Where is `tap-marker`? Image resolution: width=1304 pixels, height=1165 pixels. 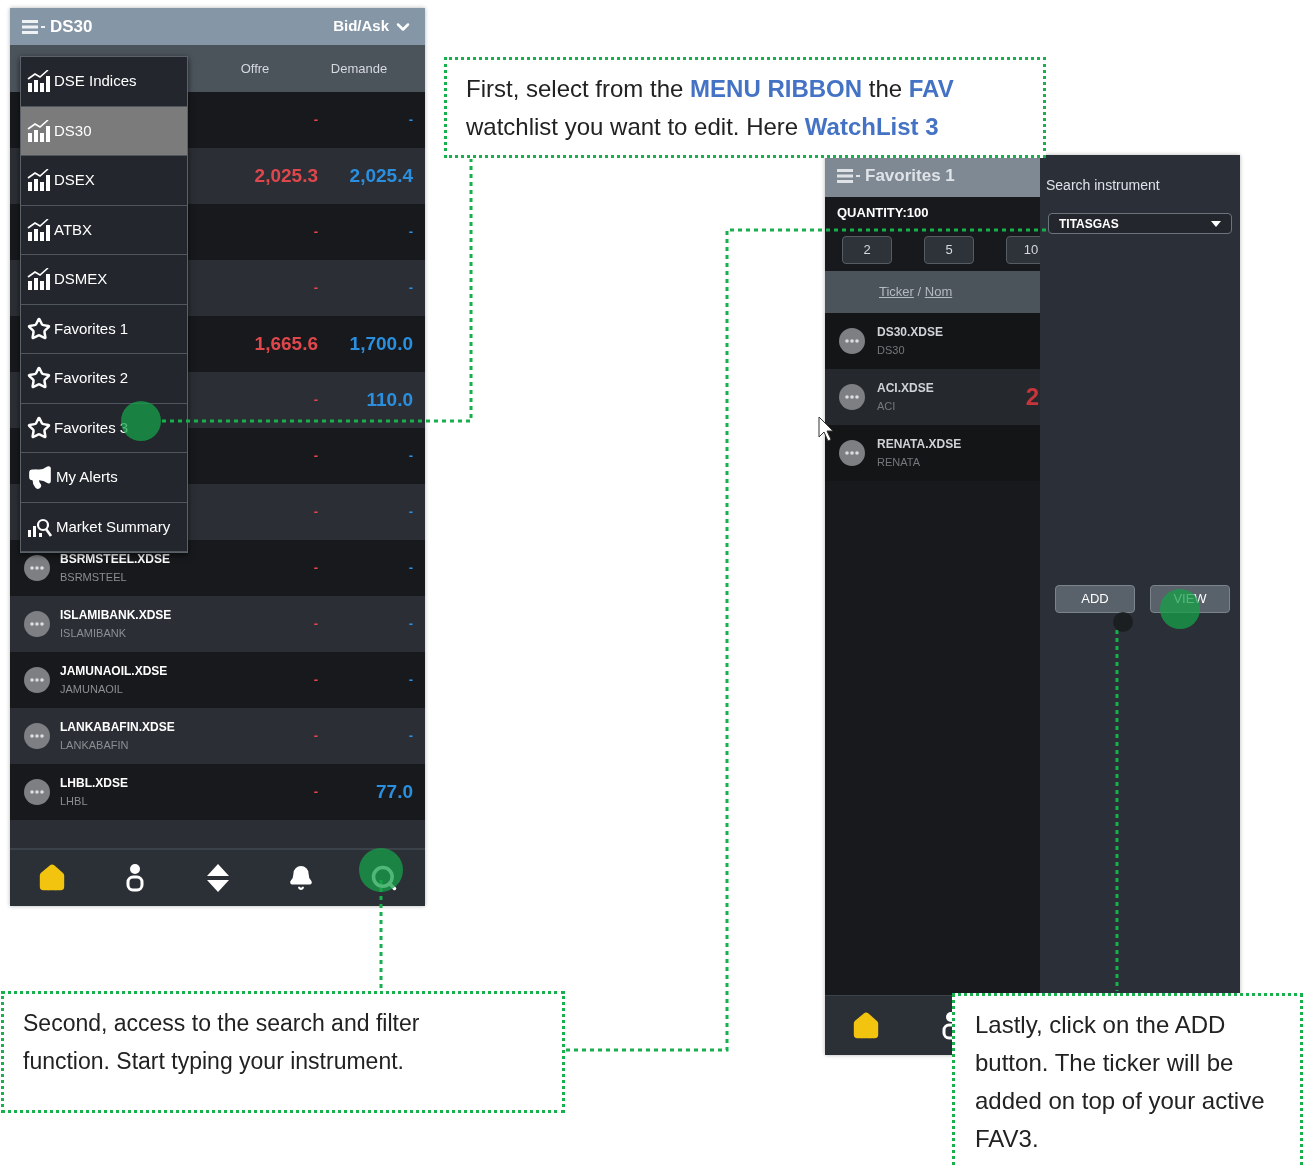 tap-marker is located at coordinates (141, 421).